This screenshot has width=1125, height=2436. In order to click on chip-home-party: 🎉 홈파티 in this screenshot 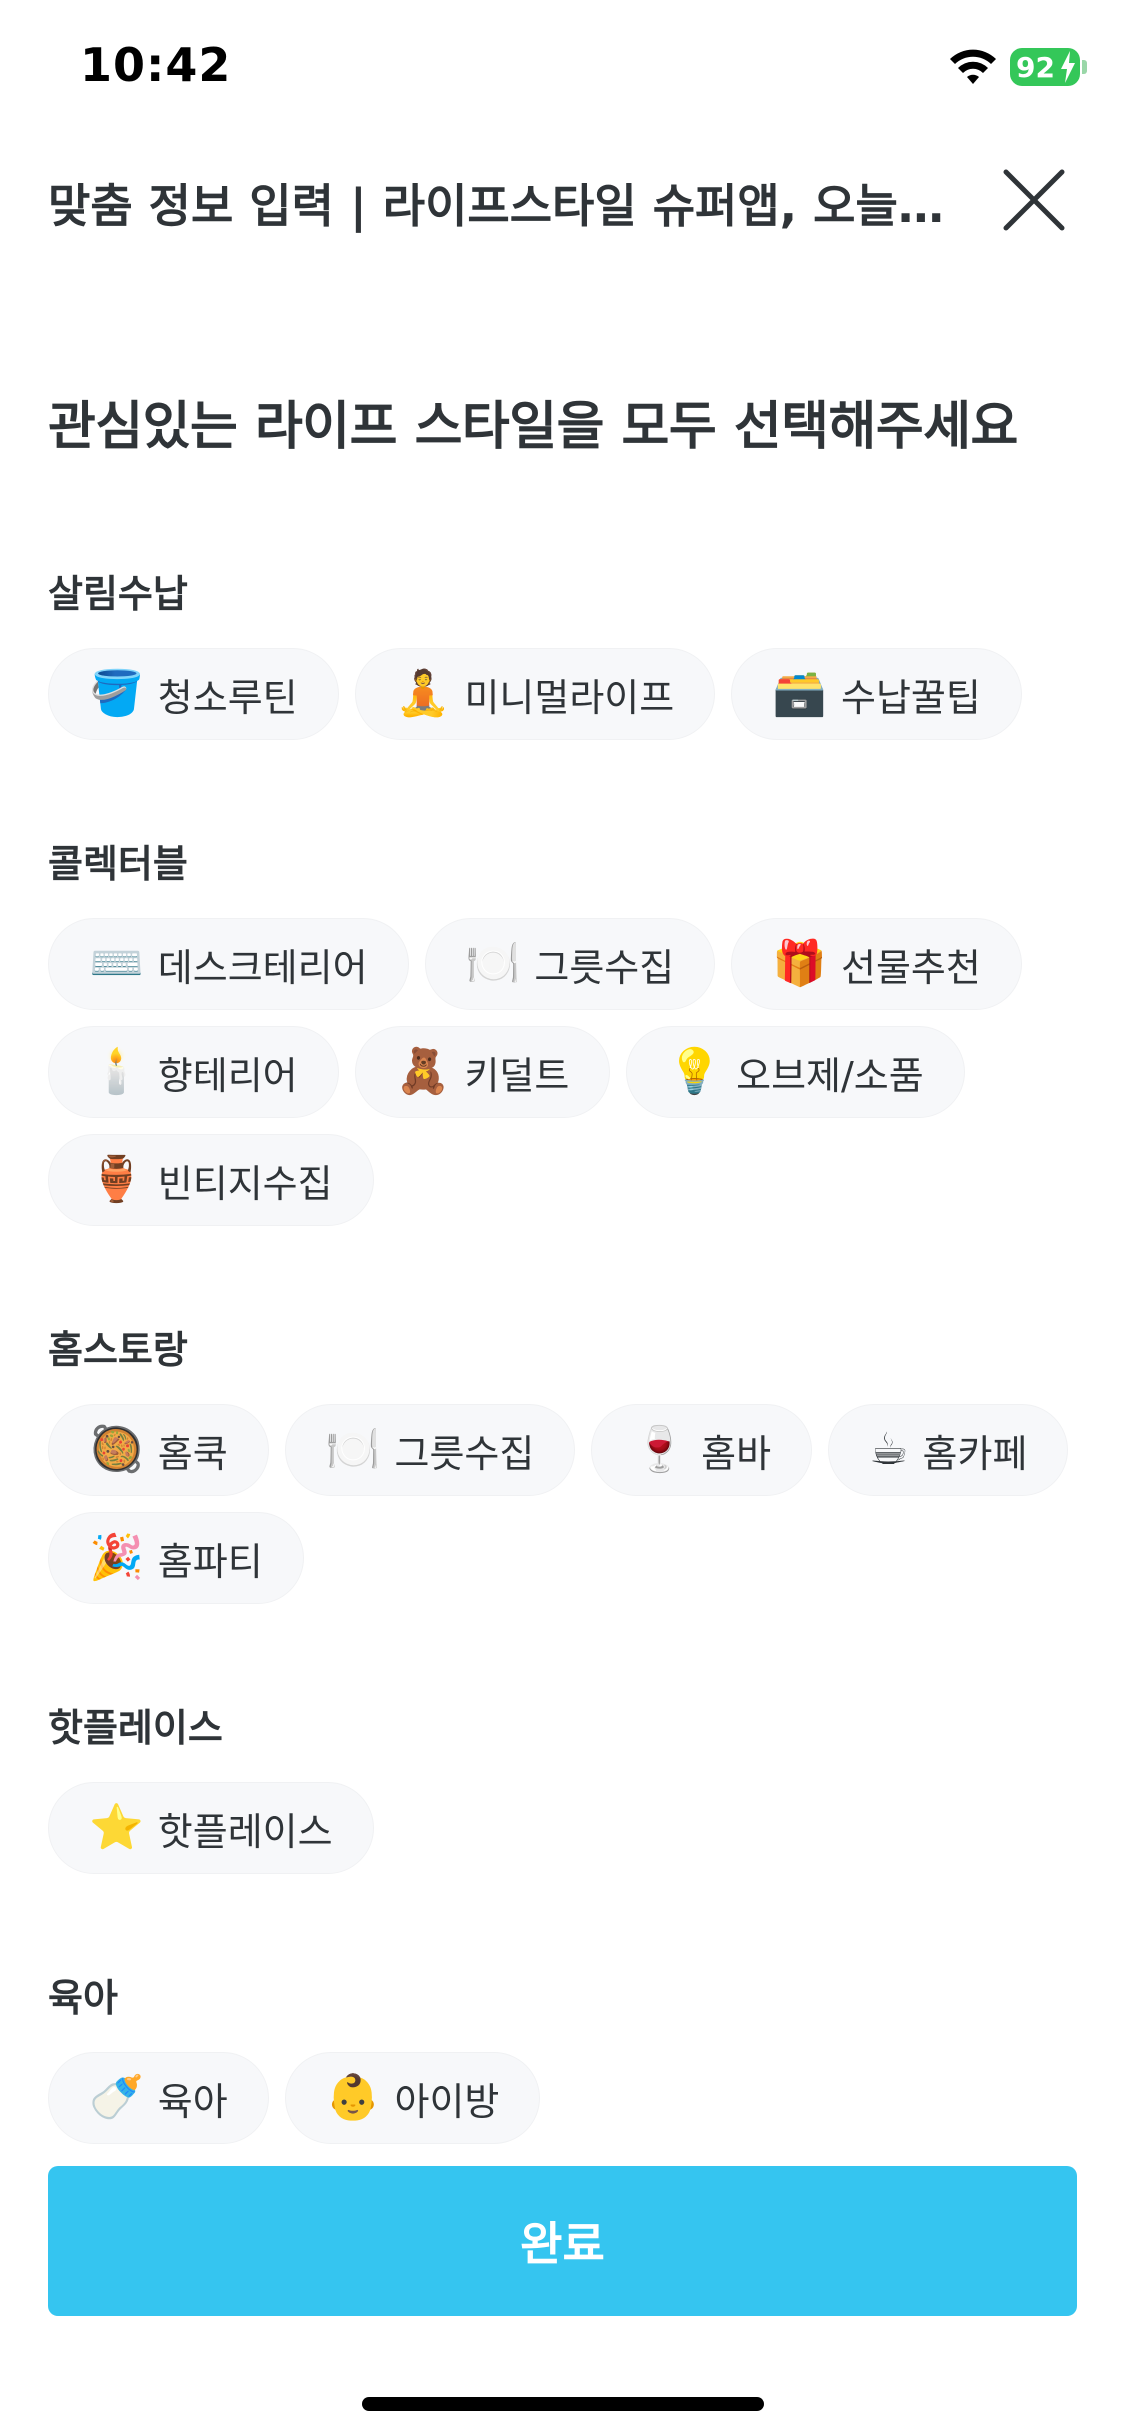, I will do `click(176, 1558)`.